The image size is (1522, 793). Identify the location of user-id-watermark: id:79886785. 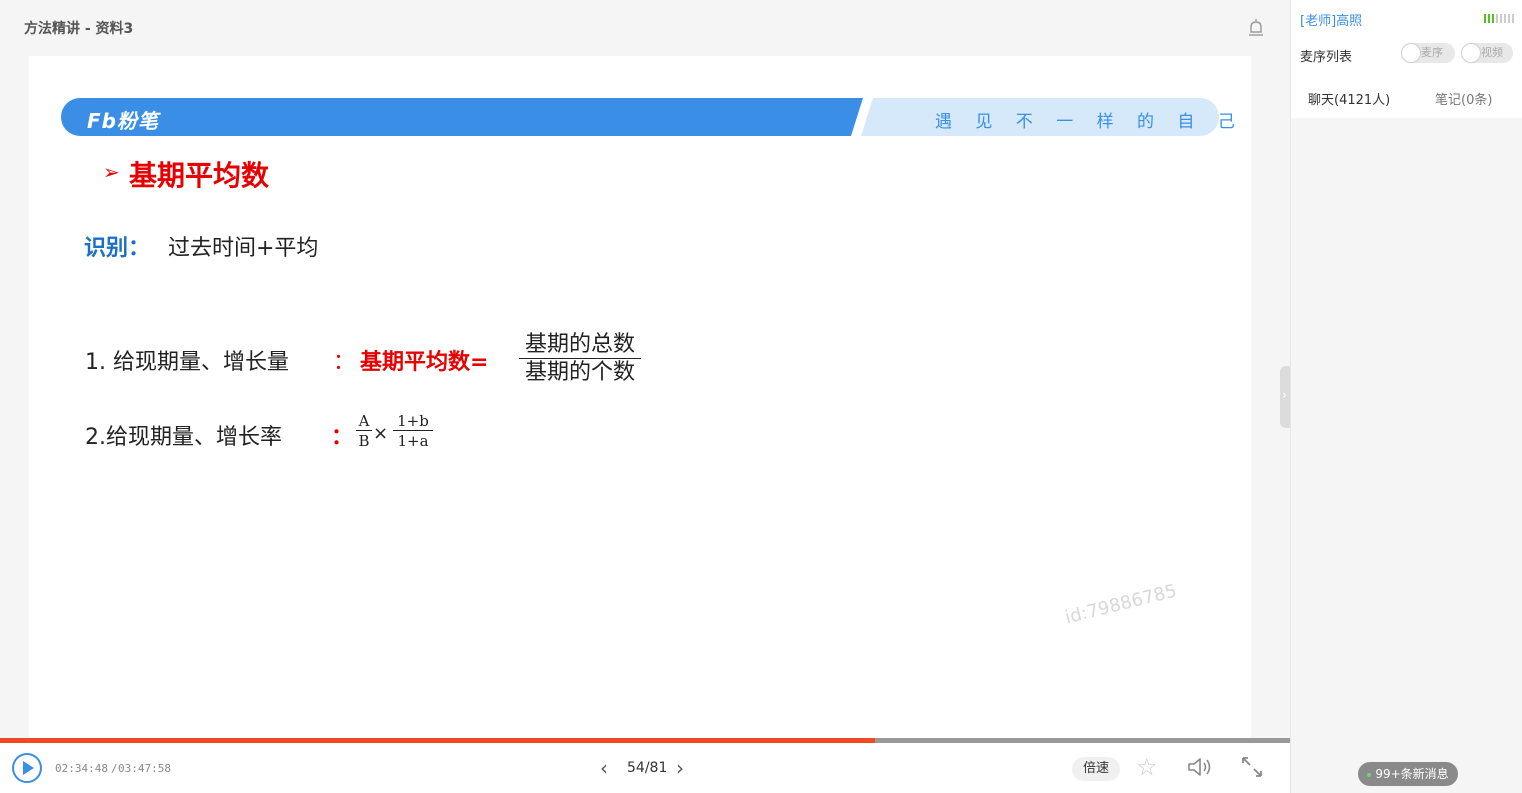
(1121, 604).